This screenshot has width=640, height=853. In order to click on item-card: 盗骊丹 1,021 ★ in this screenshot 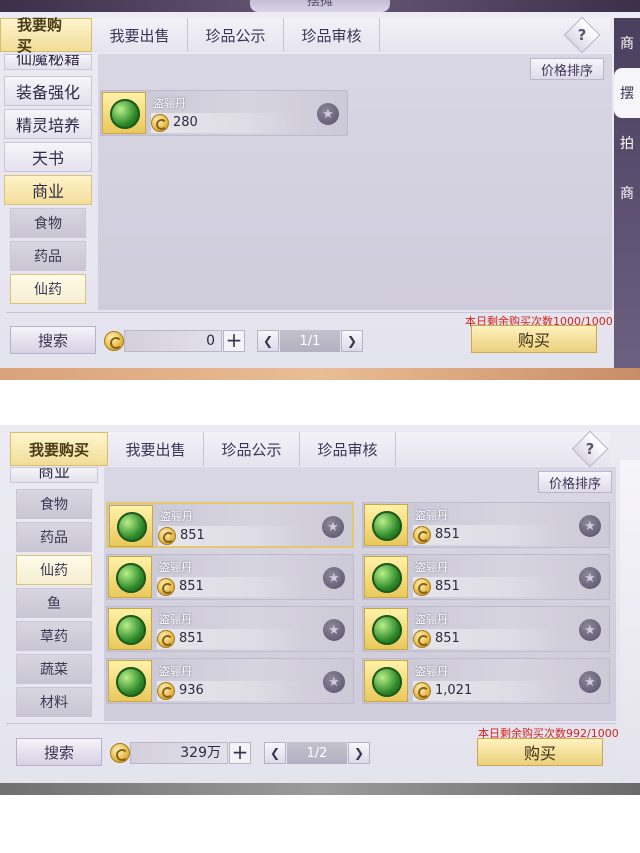, I will do `click(486, 681)`.